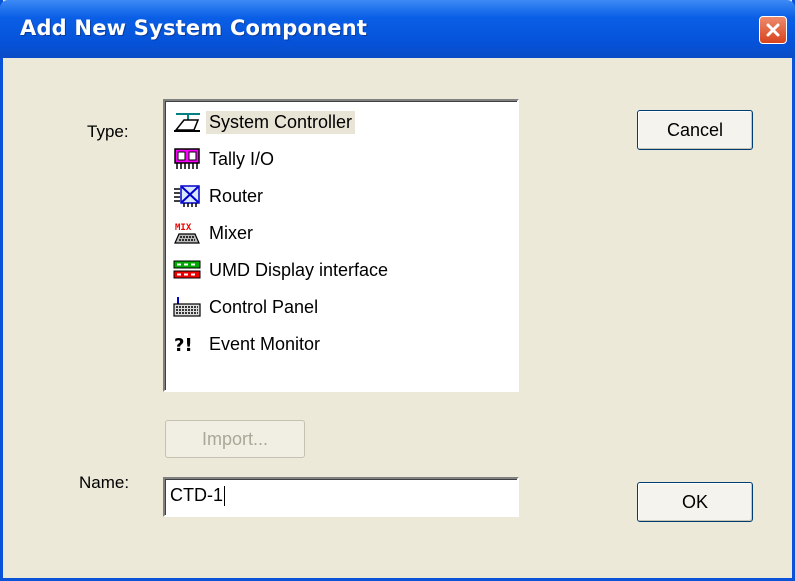 This screenshot has width=795, height=581. What do you see at coordinates (224, 496) in the screenshot?
I see `text-caret` at bounding box center [224, 496].